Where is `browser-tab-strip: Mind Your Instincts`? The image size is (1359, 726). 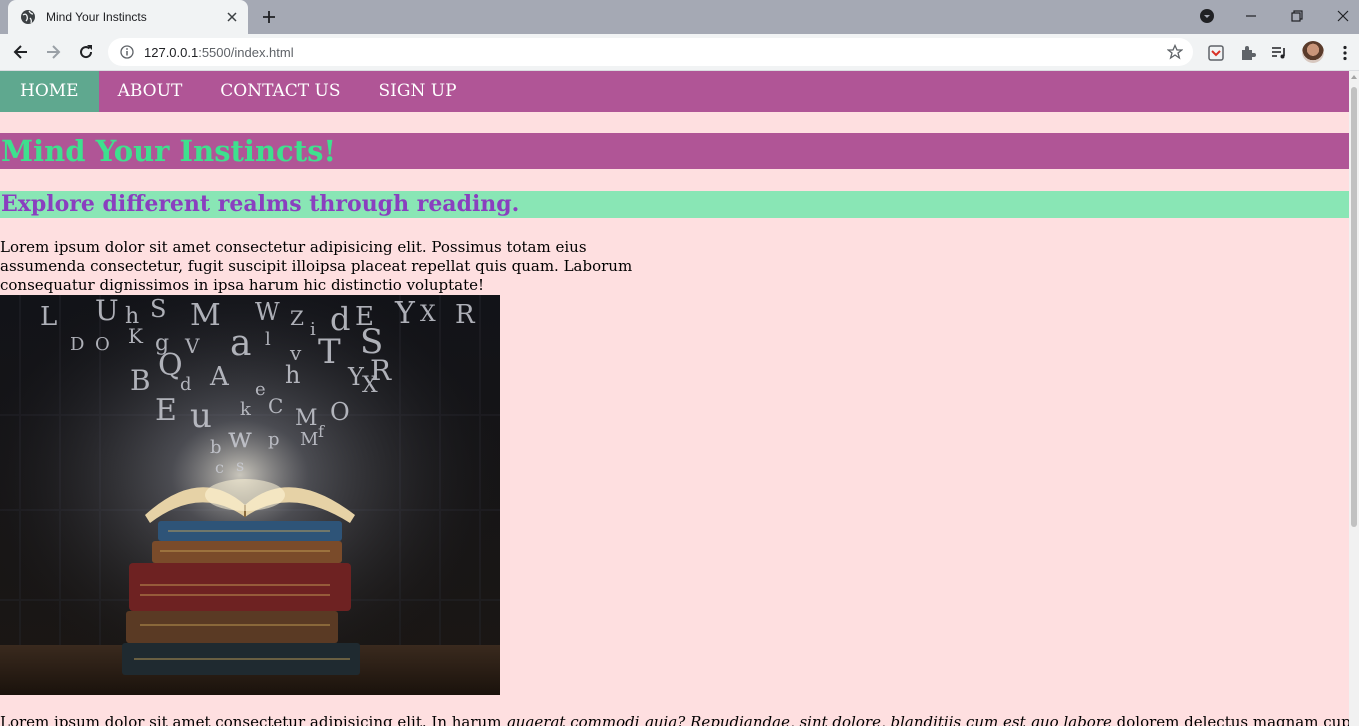
browser-tab-strip: Mind Your Instincts is located at coordinates (679, 17).